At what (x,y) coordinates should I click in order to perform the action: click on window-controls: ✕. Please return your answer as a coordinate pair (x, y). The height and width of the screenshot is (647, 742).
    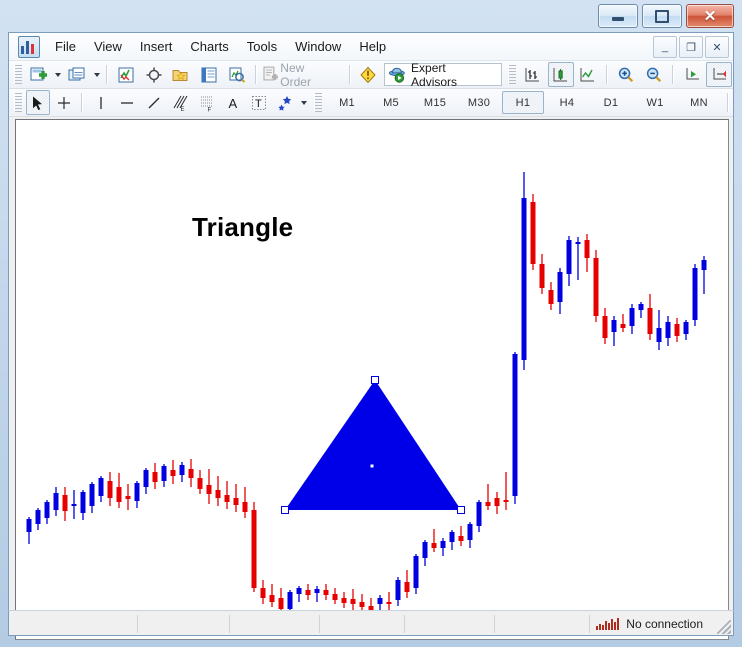
    Looking at the image, I should click on (666, 16).